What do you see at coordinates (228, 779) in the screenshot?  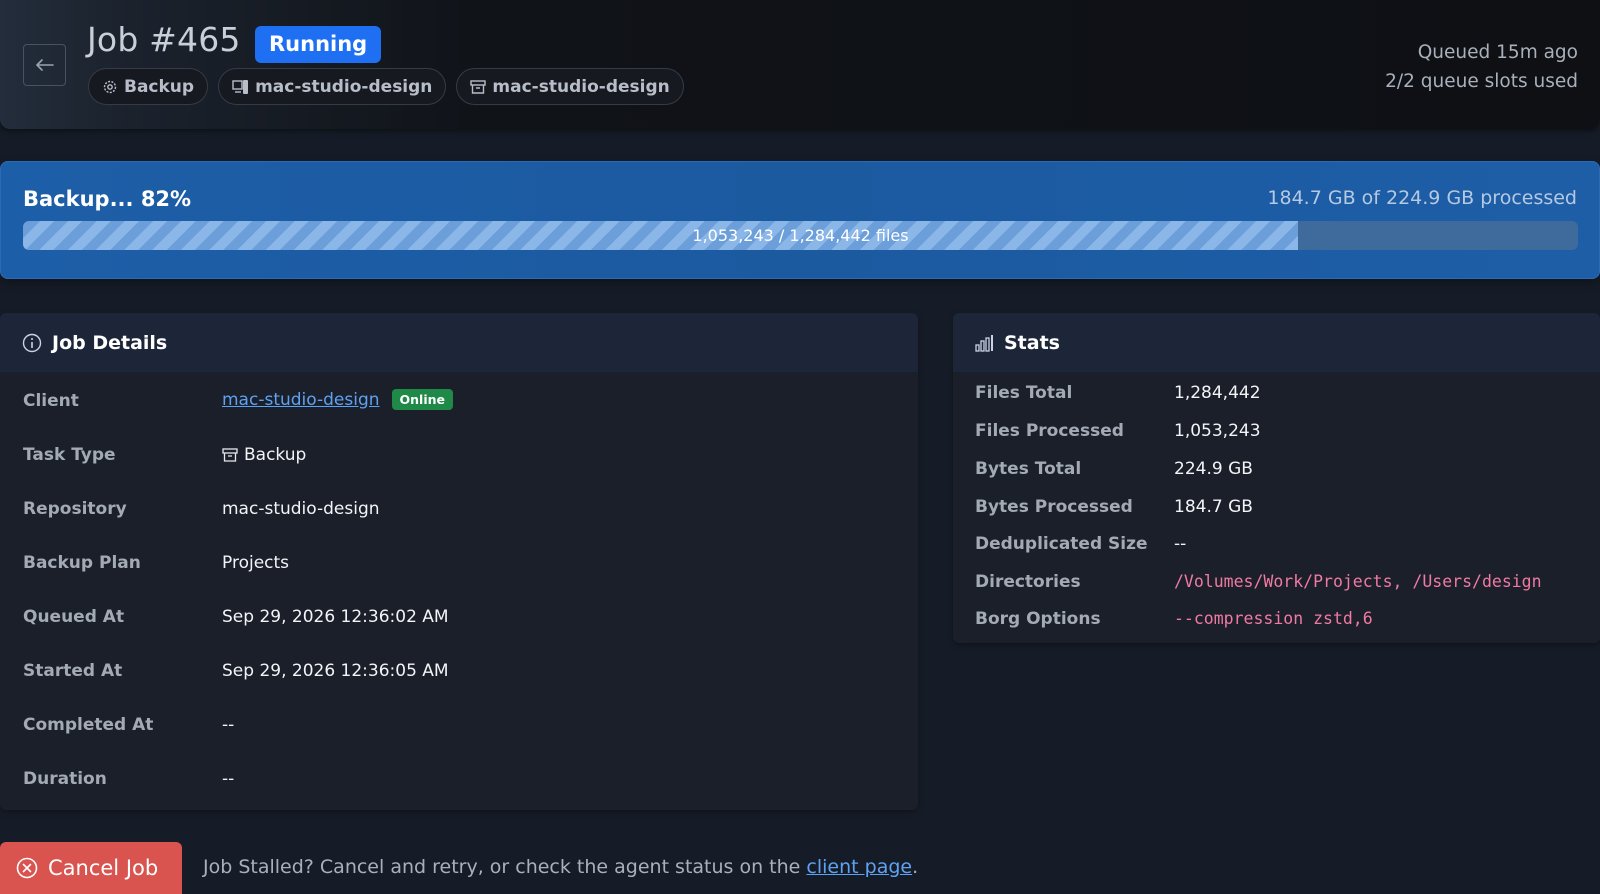 I see `duration-value: --` at bounding box center [228, 779].